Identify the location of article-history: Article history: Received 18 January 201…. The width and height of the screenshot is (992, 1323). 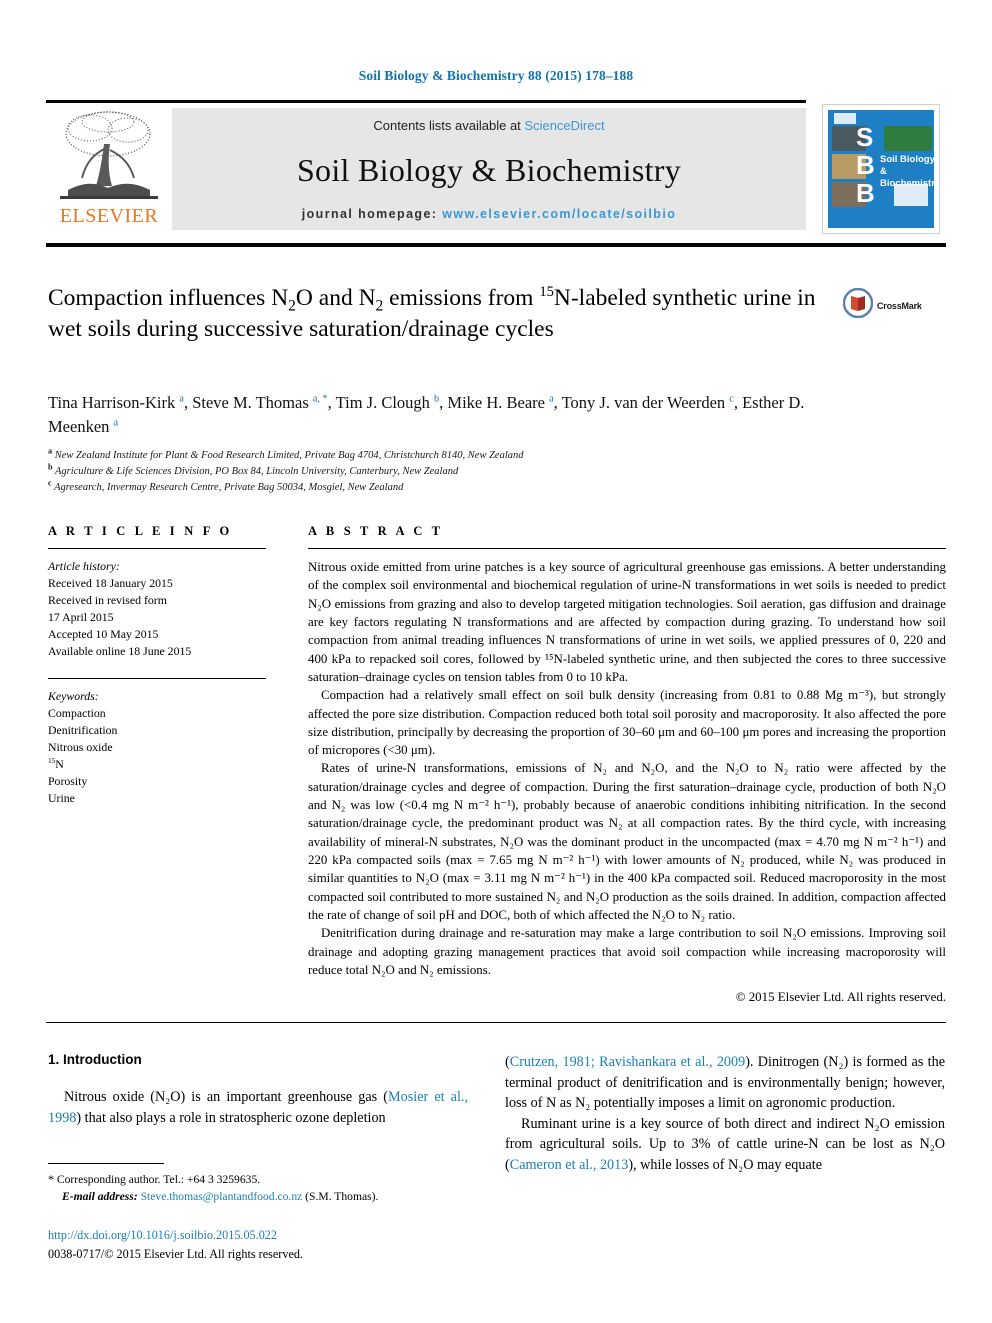
(157, 609).